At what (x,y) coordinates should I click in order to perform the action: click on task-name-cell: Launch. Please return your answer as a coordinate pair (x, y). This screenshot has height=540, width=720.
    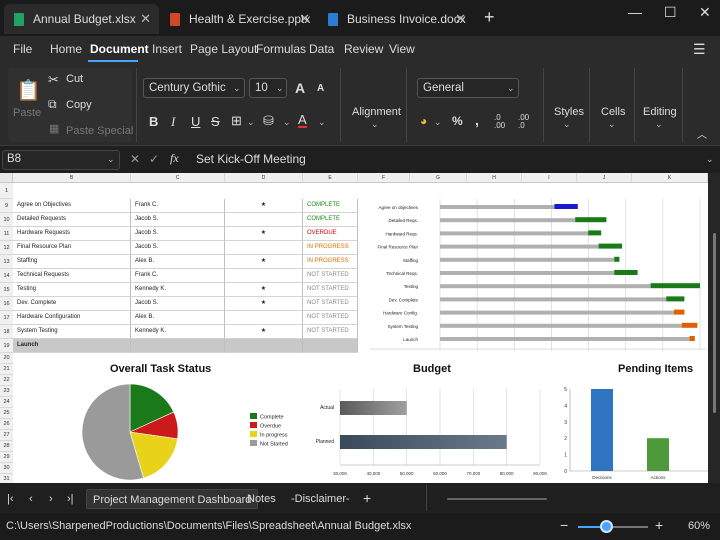
    Looking at the image, I should click on (72, 346).